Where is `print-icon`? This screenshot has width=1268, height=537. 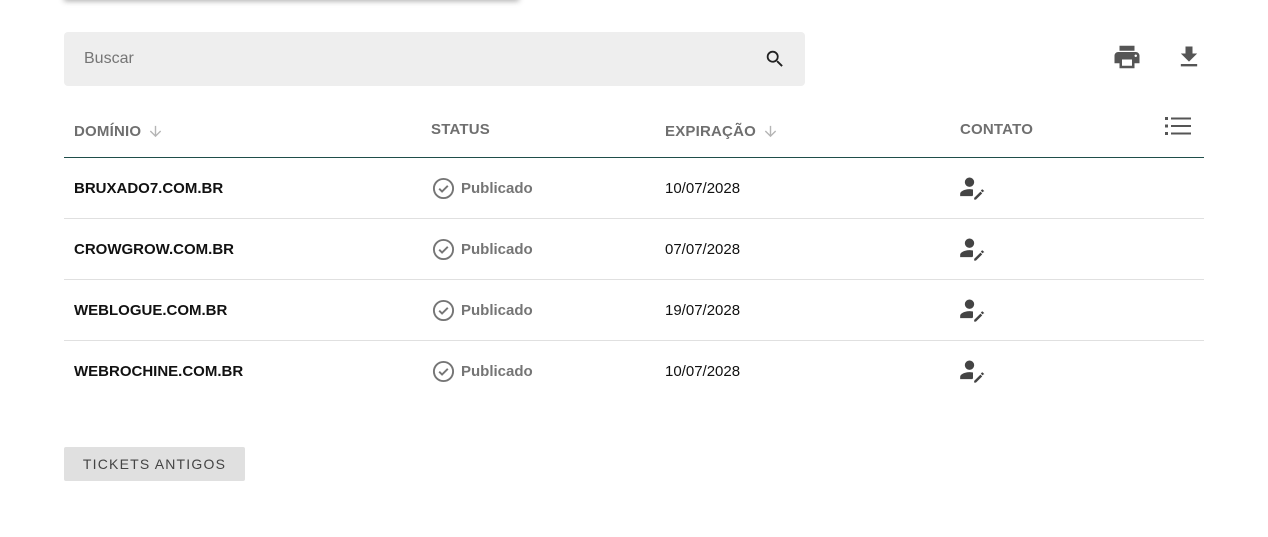
print-icon is located at coordinates (1127, 57).